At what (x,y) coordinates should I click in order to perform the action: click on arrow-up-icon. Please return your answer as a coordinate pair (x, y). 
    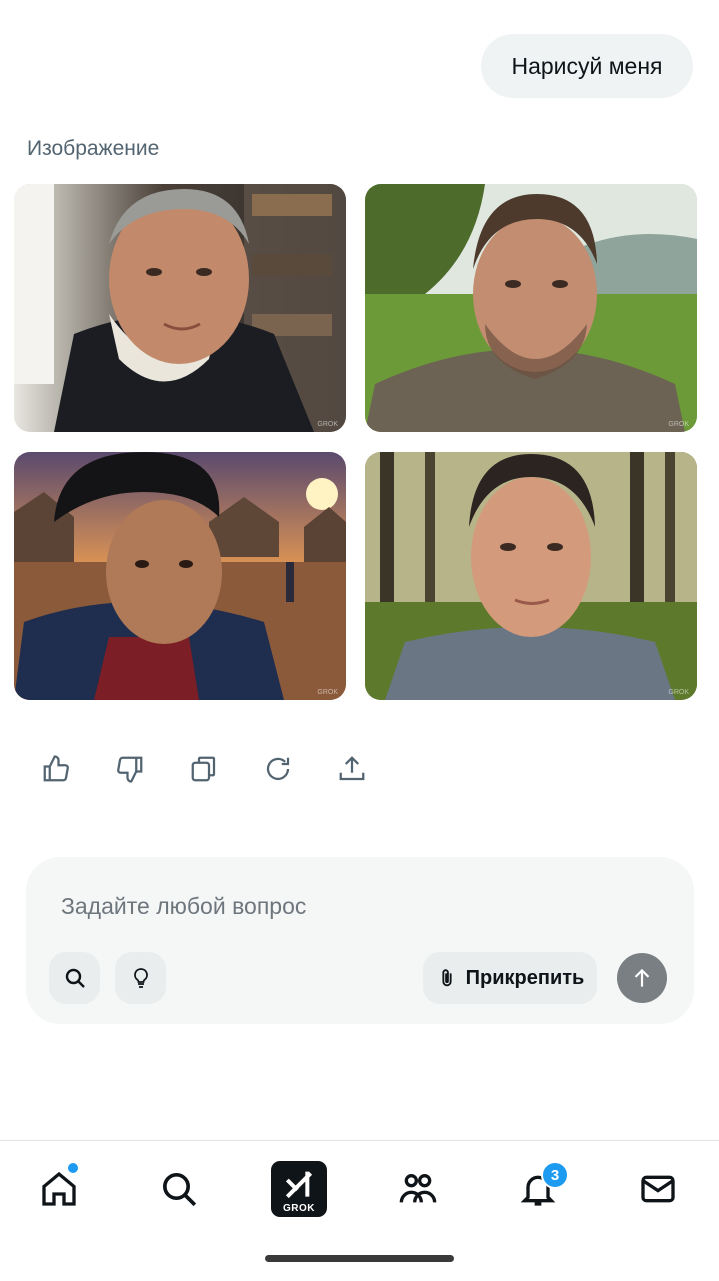
    Looking at the image, I should click on (642, 977).